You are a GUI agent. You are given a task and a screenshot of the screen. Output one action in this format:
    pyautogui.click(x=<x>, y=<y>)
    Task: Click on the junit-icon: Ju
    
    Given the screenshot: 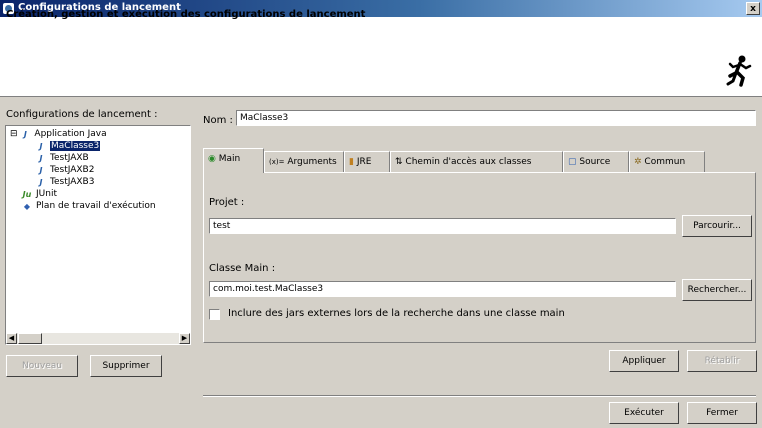 What is the action you would take?
    pyautogui.click(x=27, y=194)
    